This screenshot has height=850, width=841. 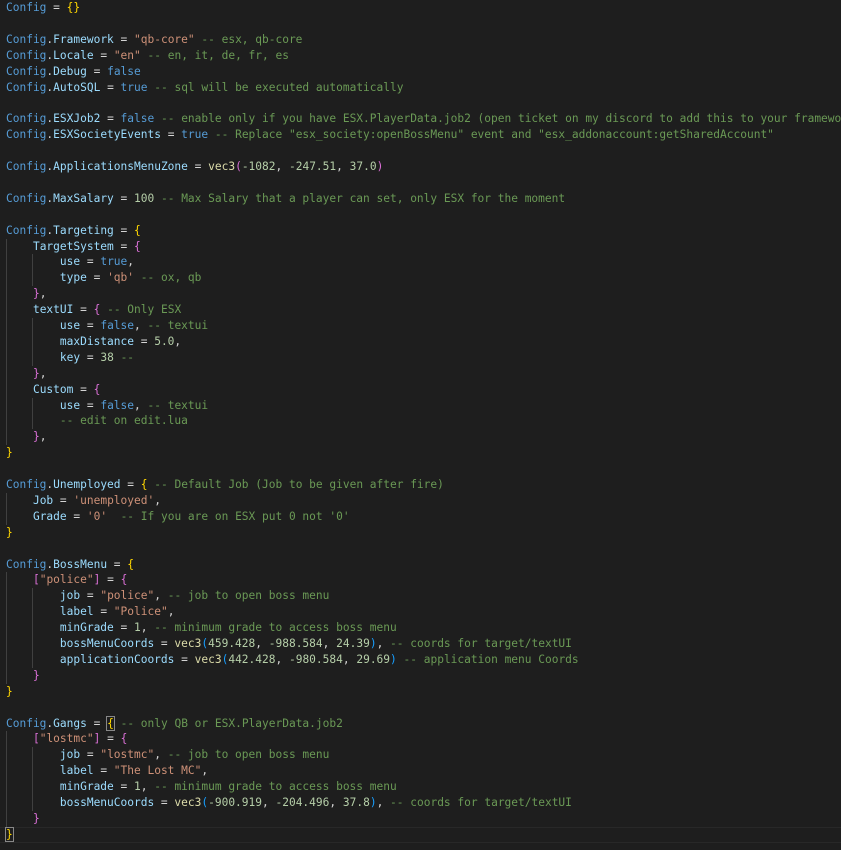 What do you see at coordinates (70, 596) in the screenshot?
I see `code-token: job` at bounding box center [70, 596].